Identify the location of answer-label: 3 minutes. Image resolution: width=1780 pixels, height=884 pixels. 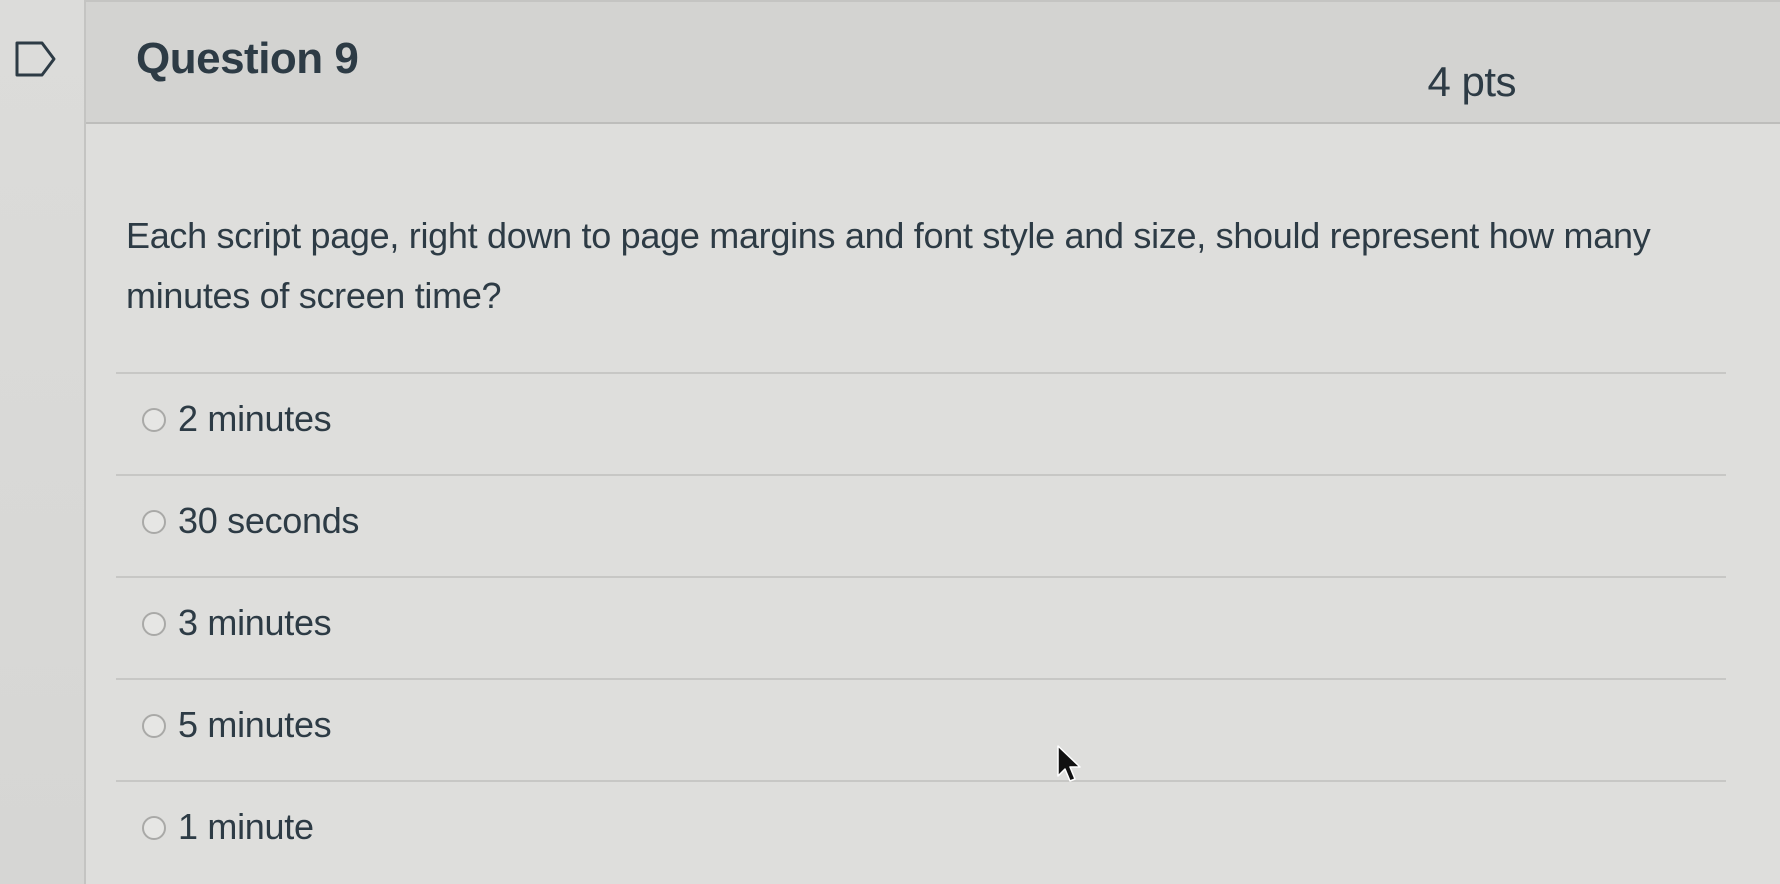
(255, 623).